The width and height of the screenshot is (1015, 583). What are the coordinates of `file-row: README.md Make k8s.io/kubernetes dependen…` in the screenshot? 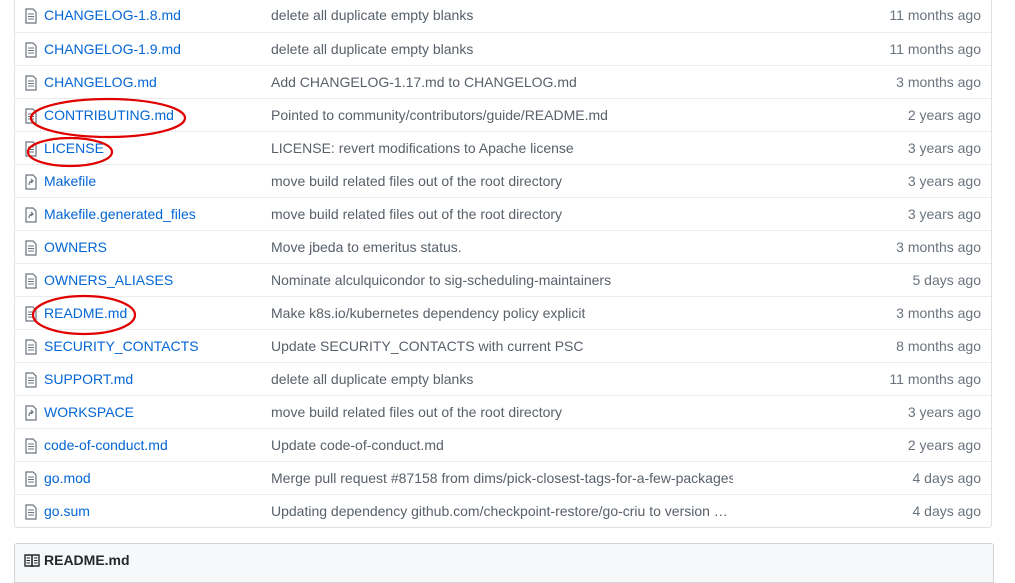 It's located at (503, 312).